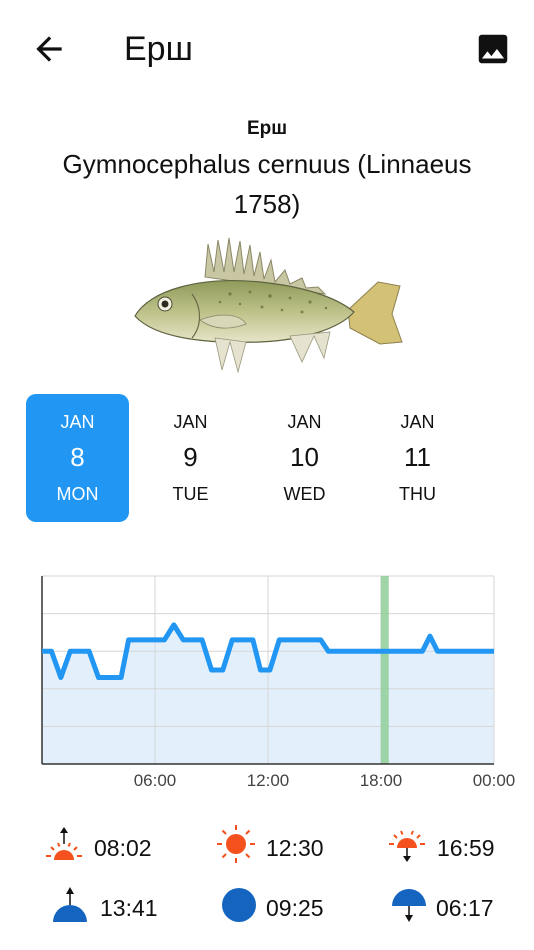 The image size is (534, 950). Describe the element at coordinates (236, 844) in the screenshot. I see `sun-icon` at that location.